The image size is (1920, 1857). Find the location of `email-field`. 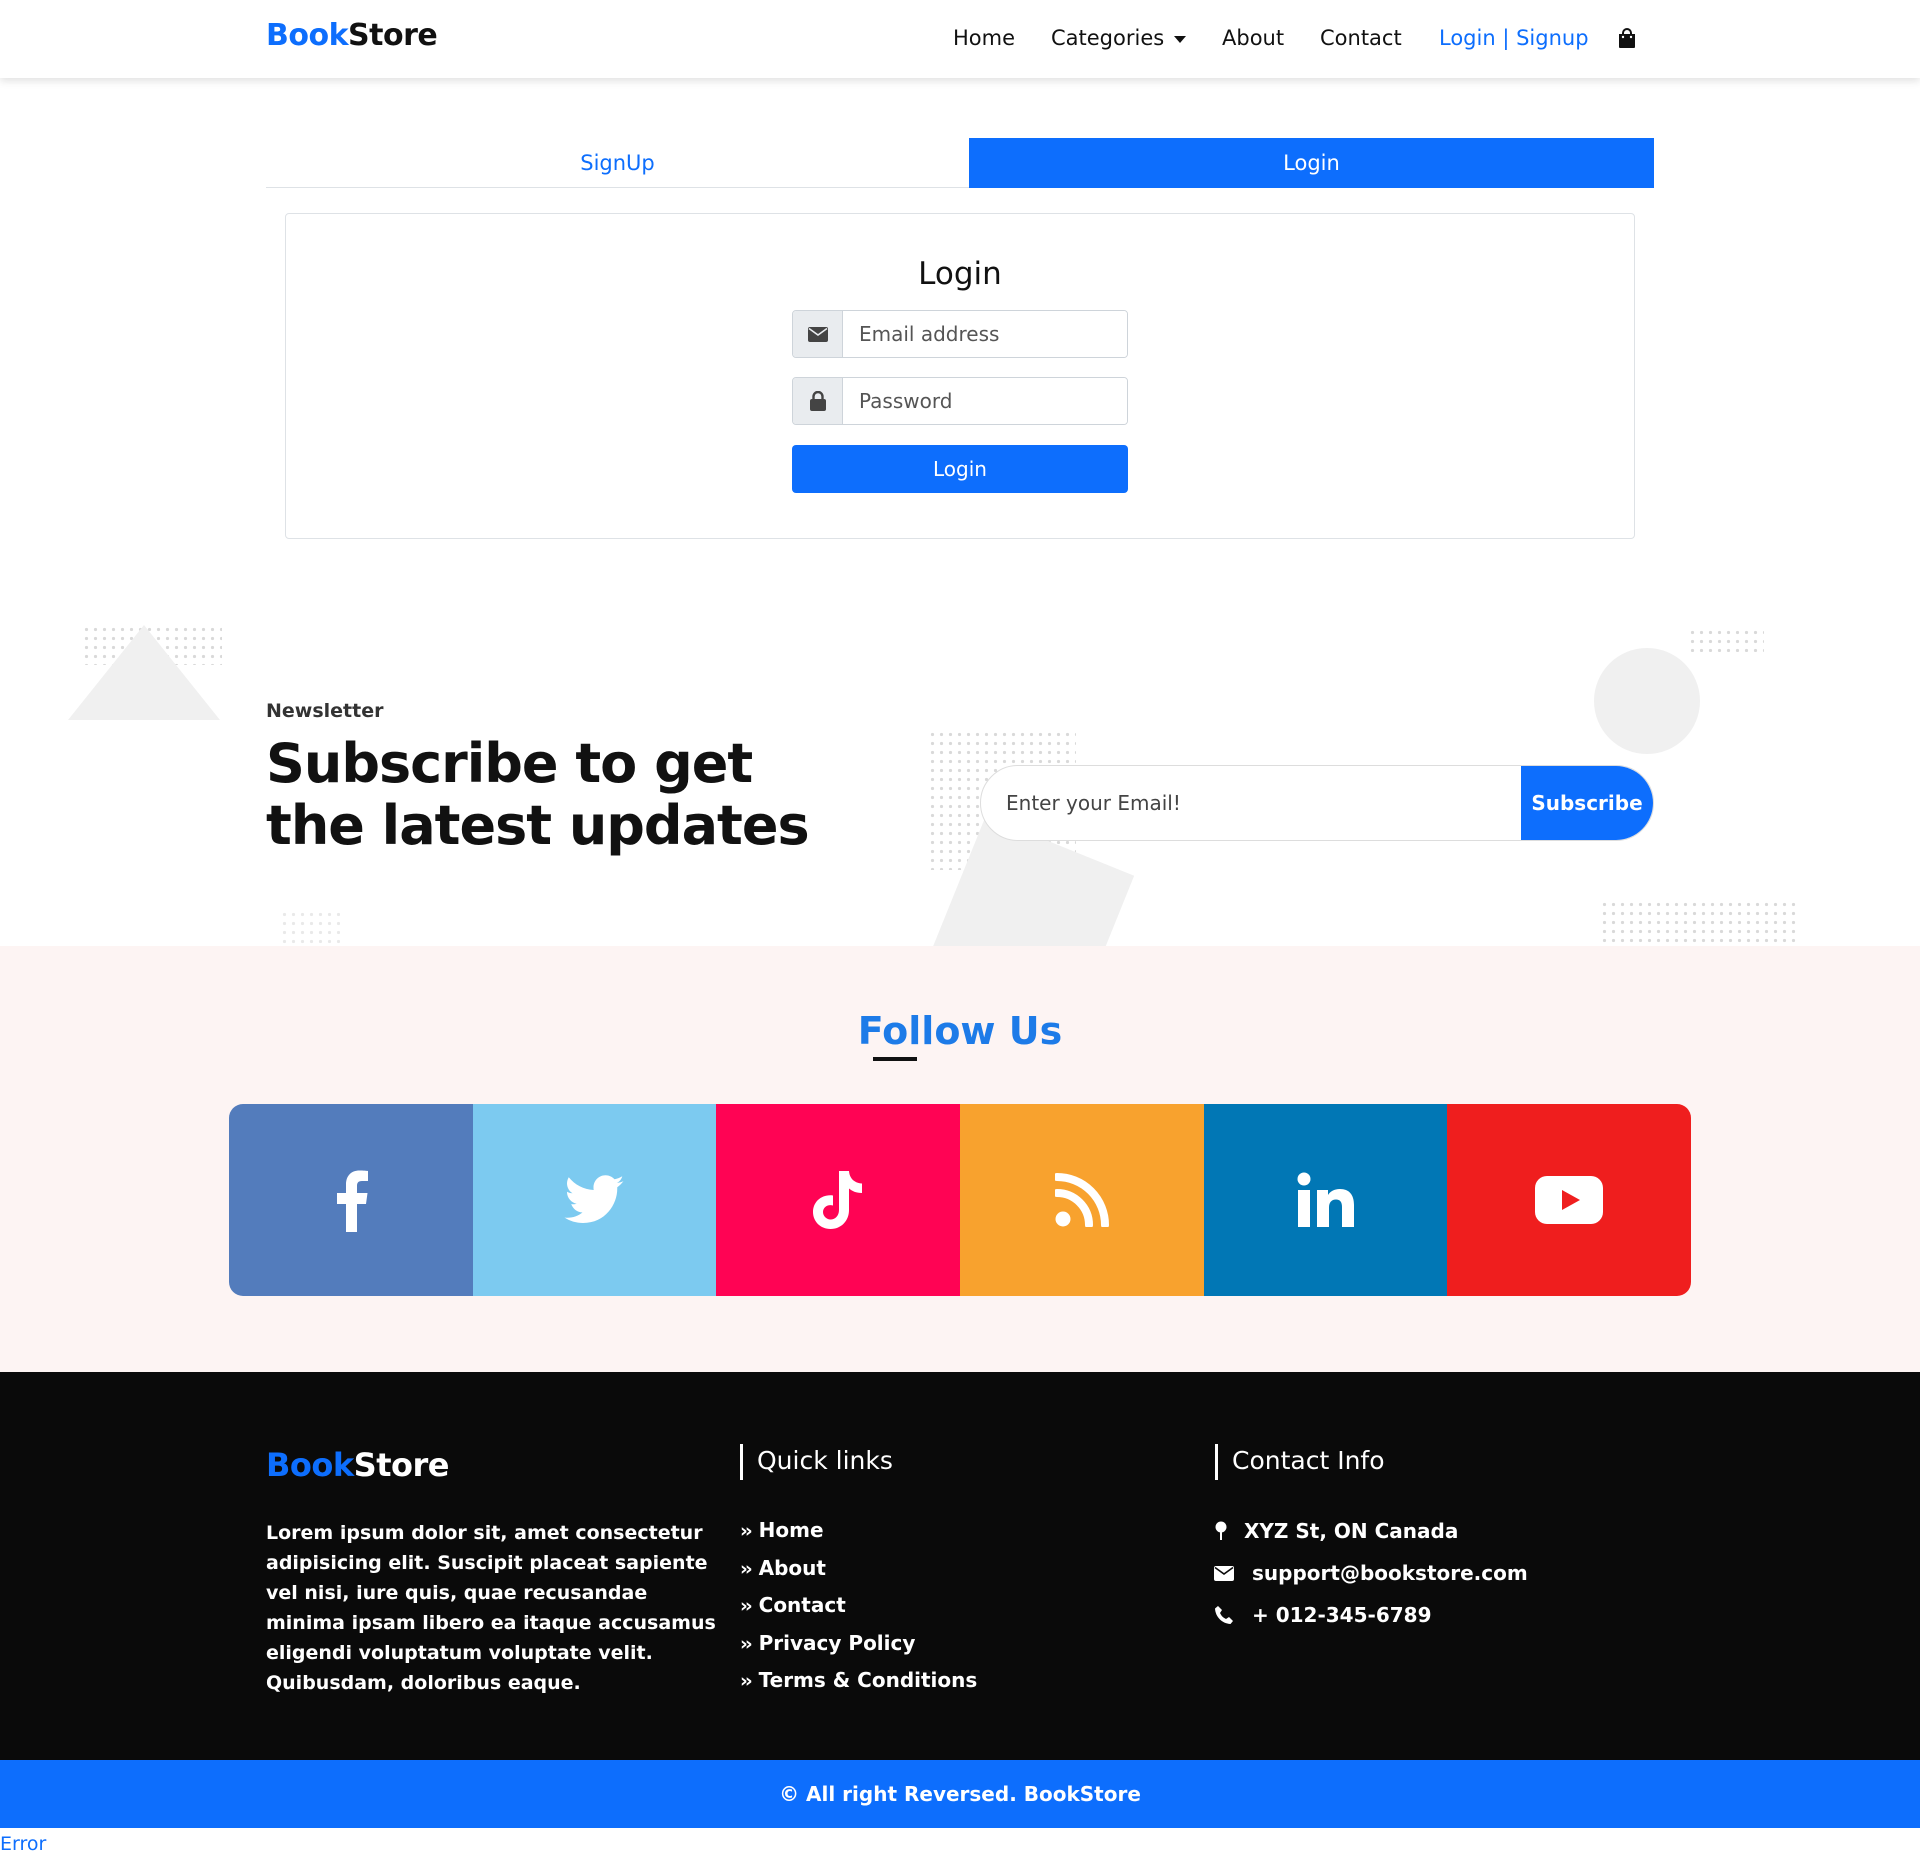

email-field is located at coordinates (985, 334).